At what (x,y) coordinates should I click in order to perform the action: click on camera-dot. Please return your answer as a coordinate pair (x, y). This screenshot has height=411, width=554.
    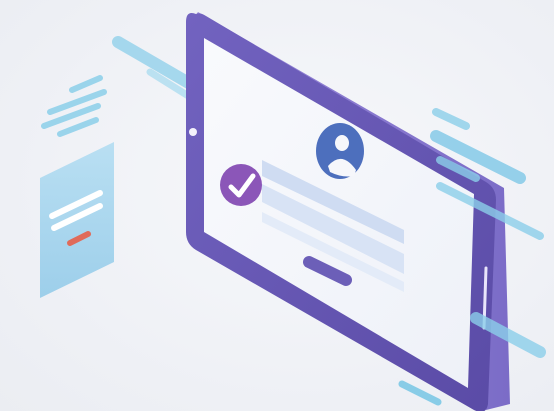
    Looking at the image, I should click on (193, 132).